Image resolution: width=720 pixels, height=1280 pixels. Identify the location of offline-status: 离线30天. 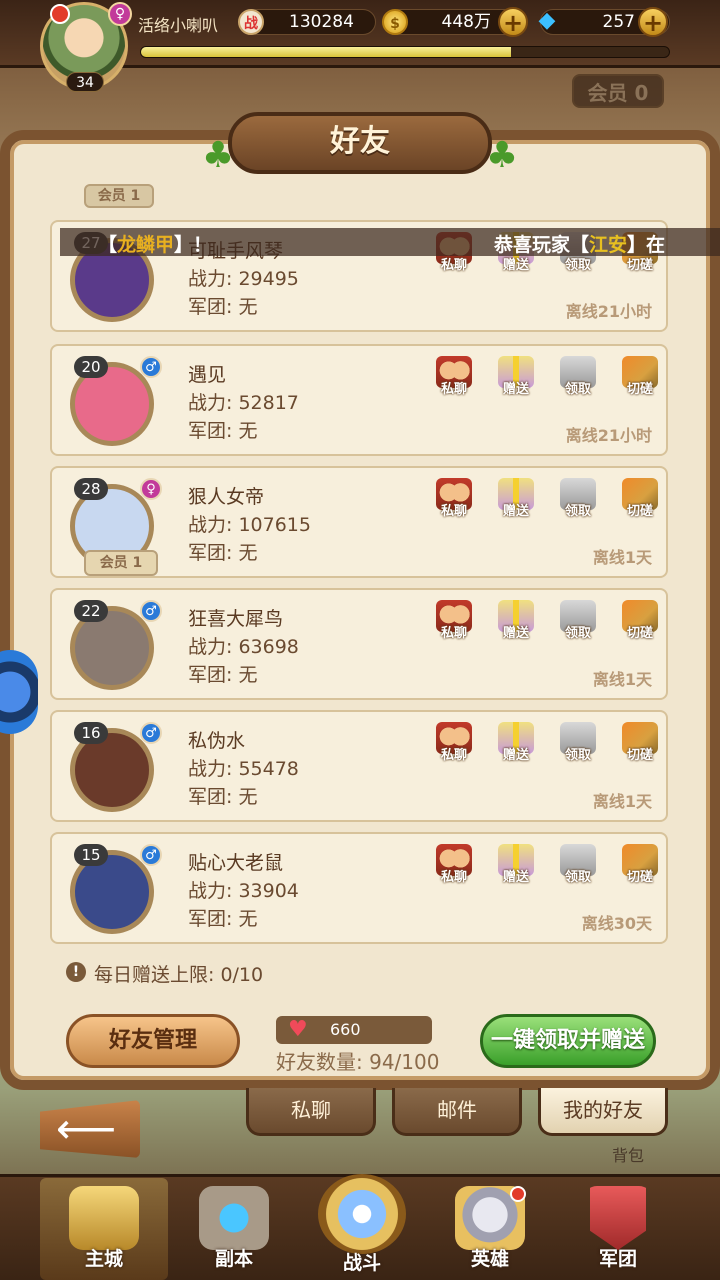
(616, 923).